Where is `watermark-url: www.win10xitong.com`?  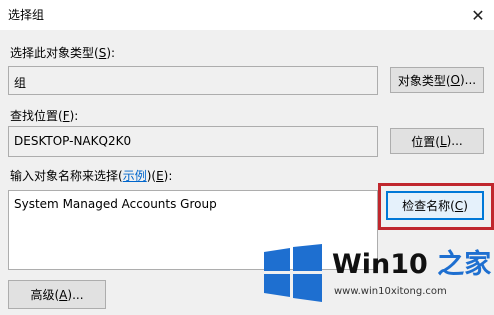 watermark-url: www.win10xitong.com is located at coordinates (390, 291).